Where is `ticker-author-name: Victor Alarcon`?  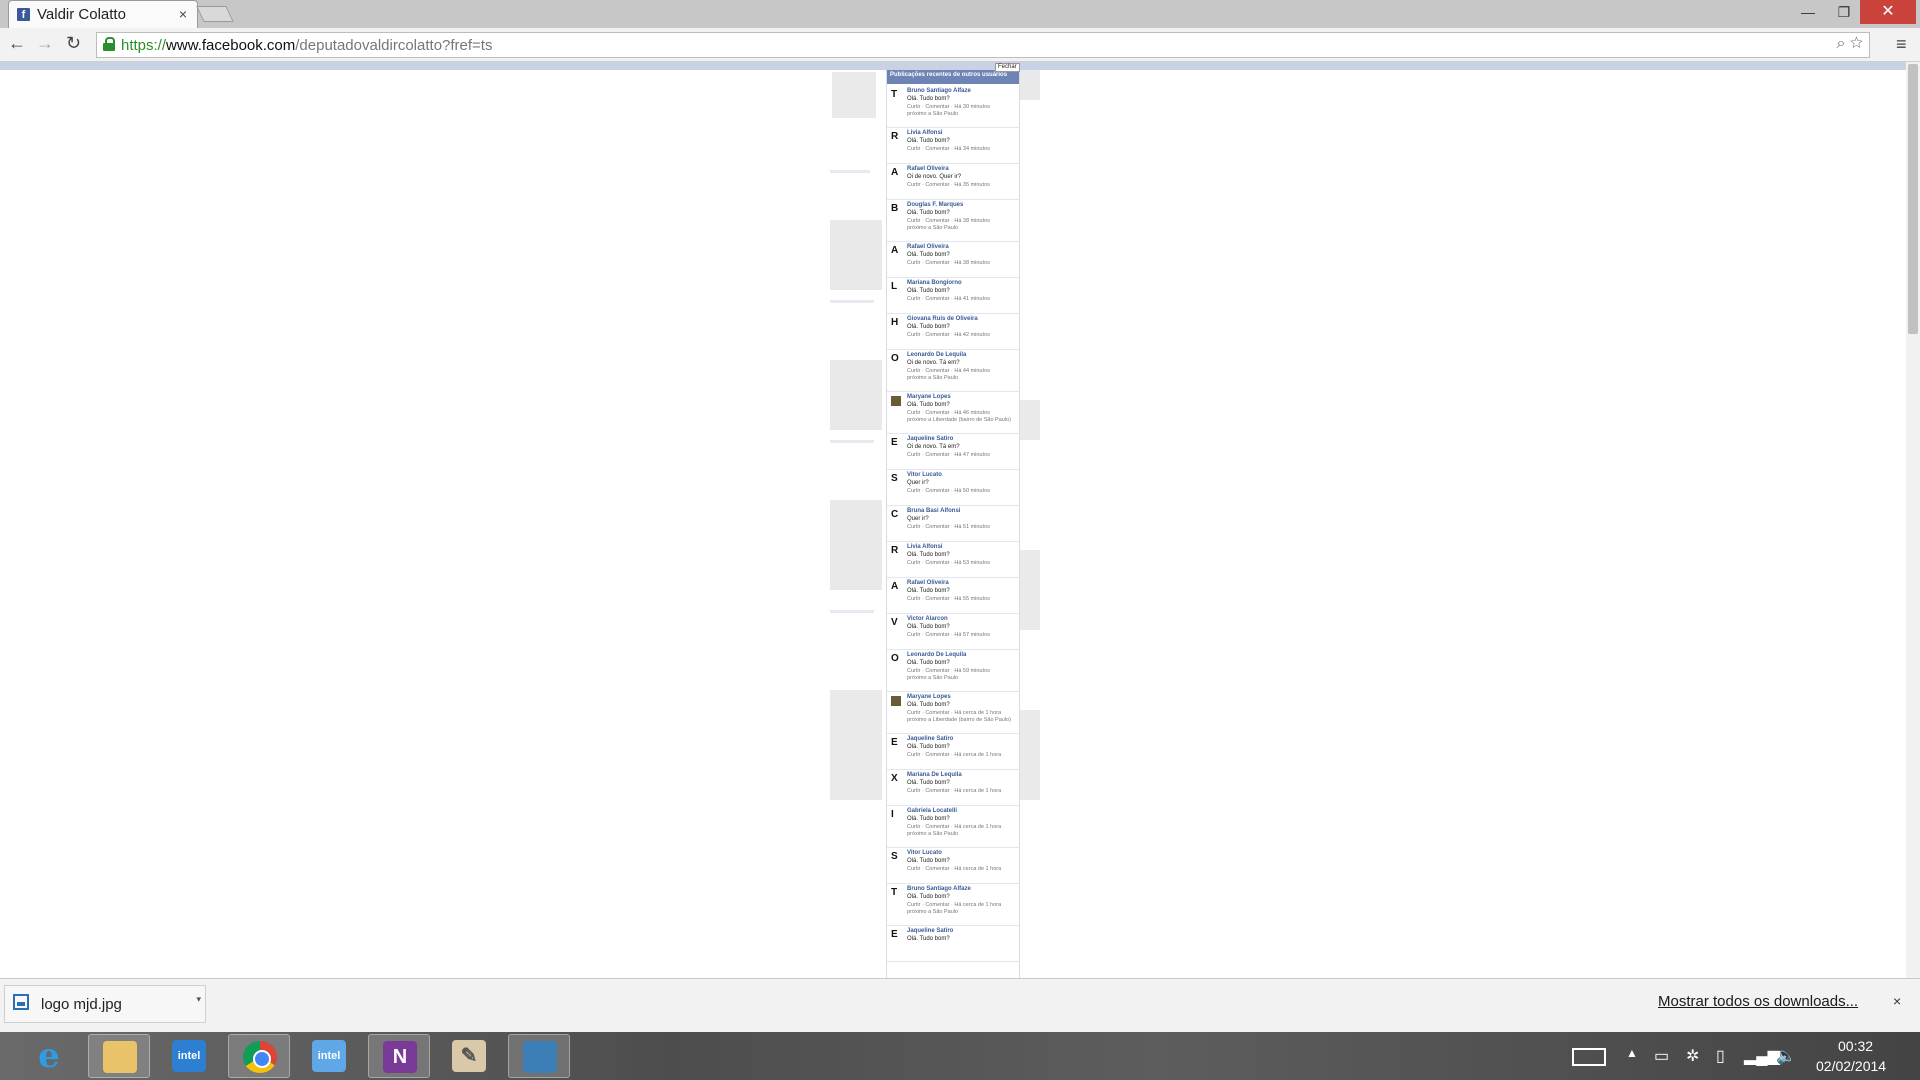 ticker-author-name: Victor Alarcon is located at coordinates (927, 619).